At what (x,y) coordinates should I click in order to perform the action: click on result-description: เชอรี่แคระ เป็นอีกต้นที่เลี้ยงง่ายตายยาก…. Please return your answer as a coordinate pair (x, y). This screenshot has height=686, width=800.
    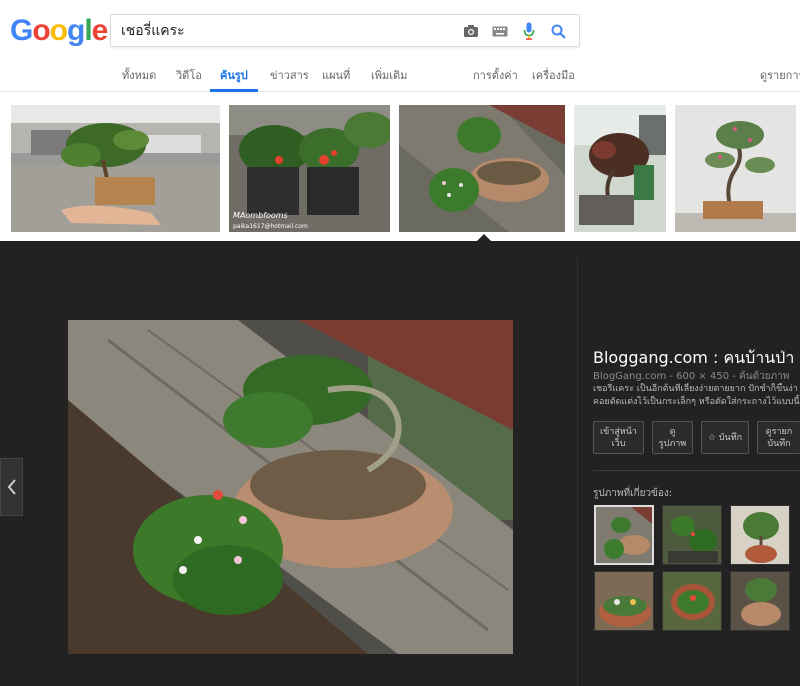
    Looking at the image, I should click on (696, 396).